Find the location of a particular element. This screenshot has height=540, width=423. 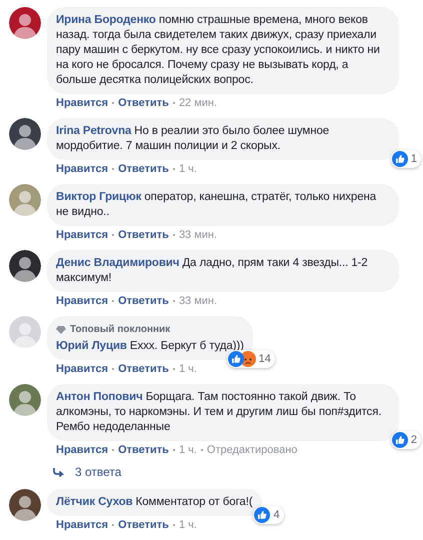

reaction-count: 1 is located at coordinates (413, 159).